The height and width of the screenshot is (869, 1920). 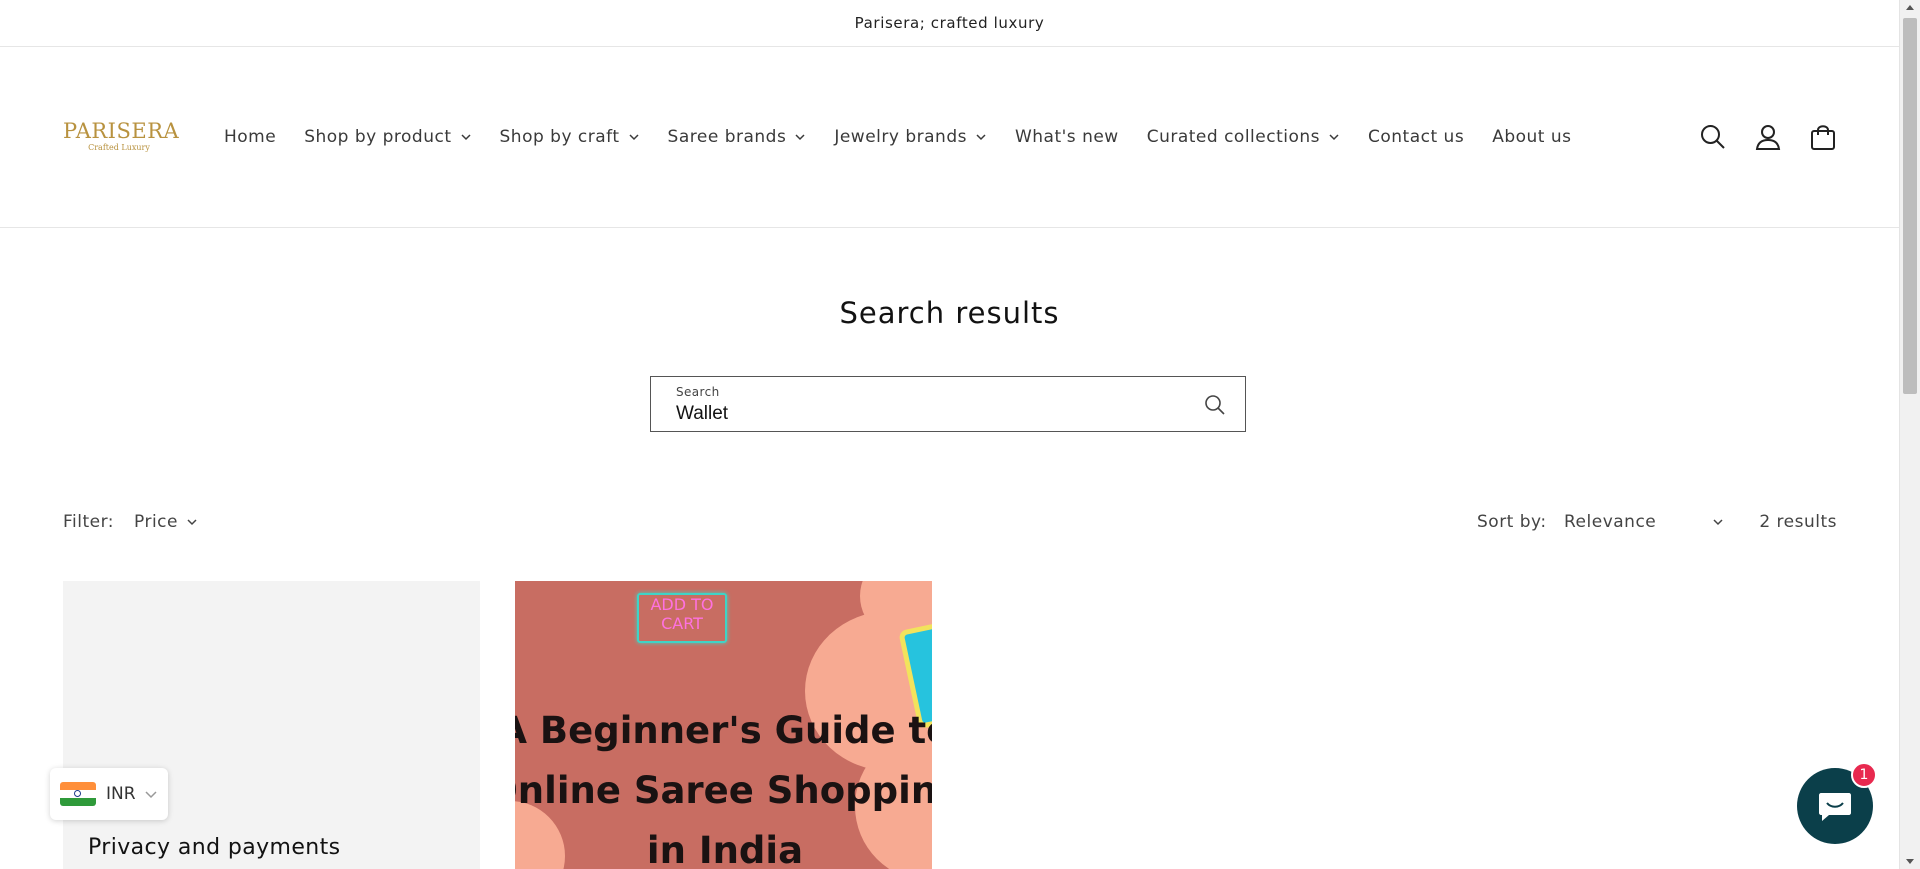 I want to click on image-text-line: in India, so click(x=725, y=849).